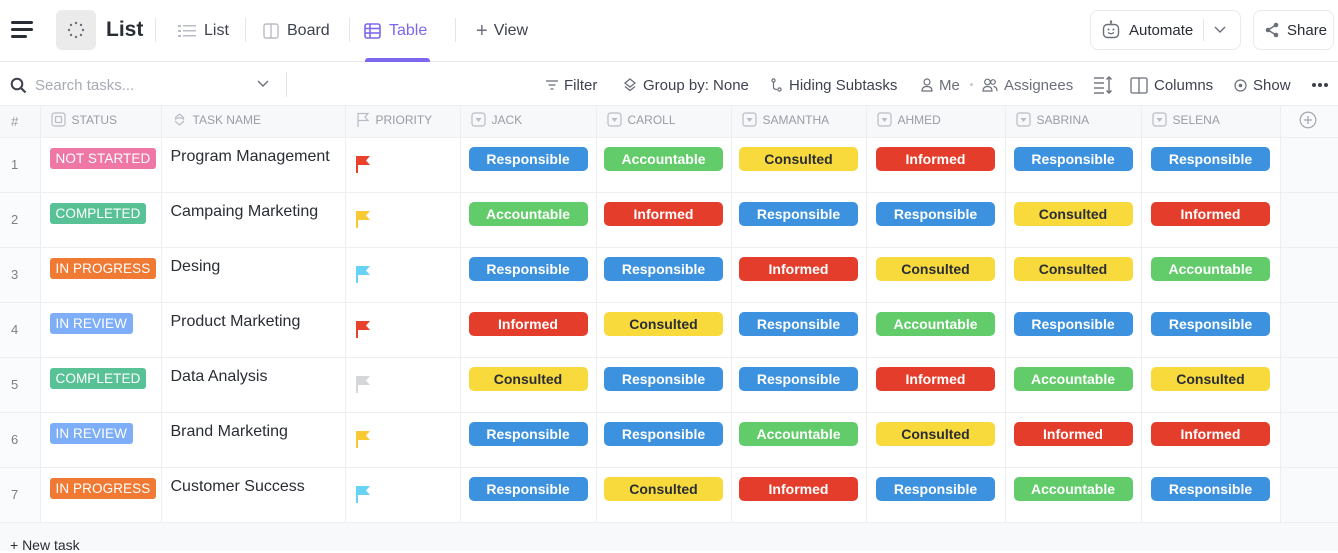  What do you see at coordinates (296, 31) in the screenshot?
I see `tab-board: Board` at bounding box center [296, 31].